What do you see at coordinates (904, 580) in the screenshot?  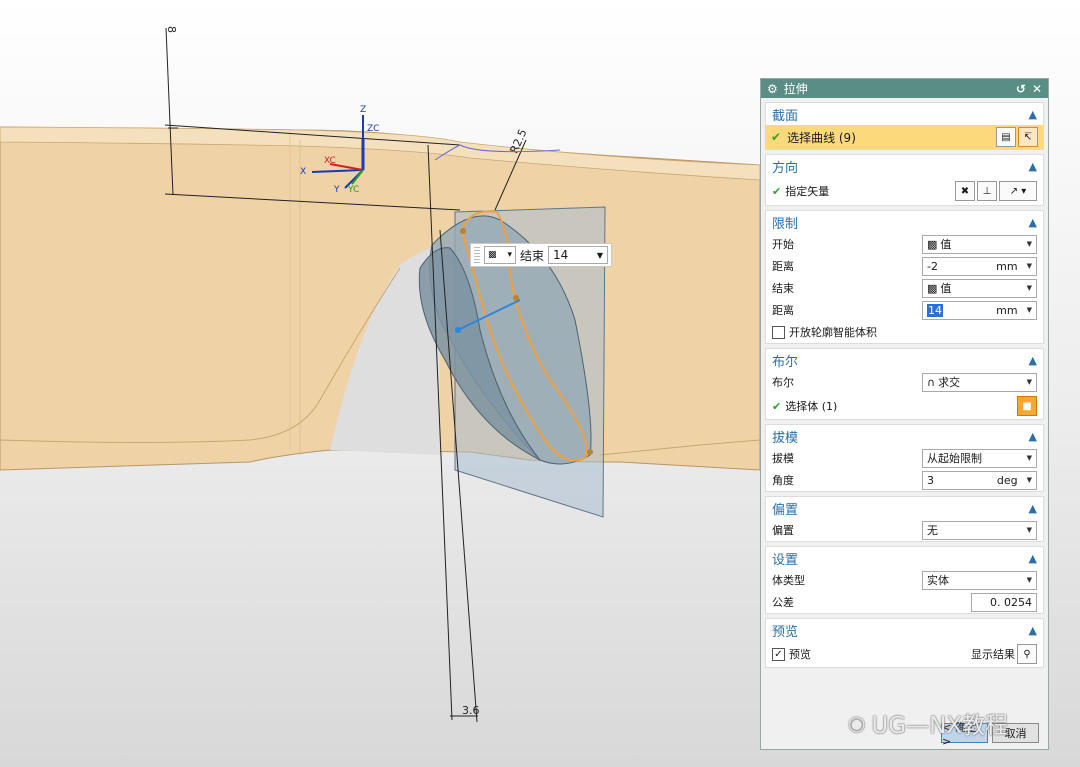 I see `settings-section: 设置 ▲ 体类型 实体 ▼ 公差 0. 0254` at bounding box center [904, 580].